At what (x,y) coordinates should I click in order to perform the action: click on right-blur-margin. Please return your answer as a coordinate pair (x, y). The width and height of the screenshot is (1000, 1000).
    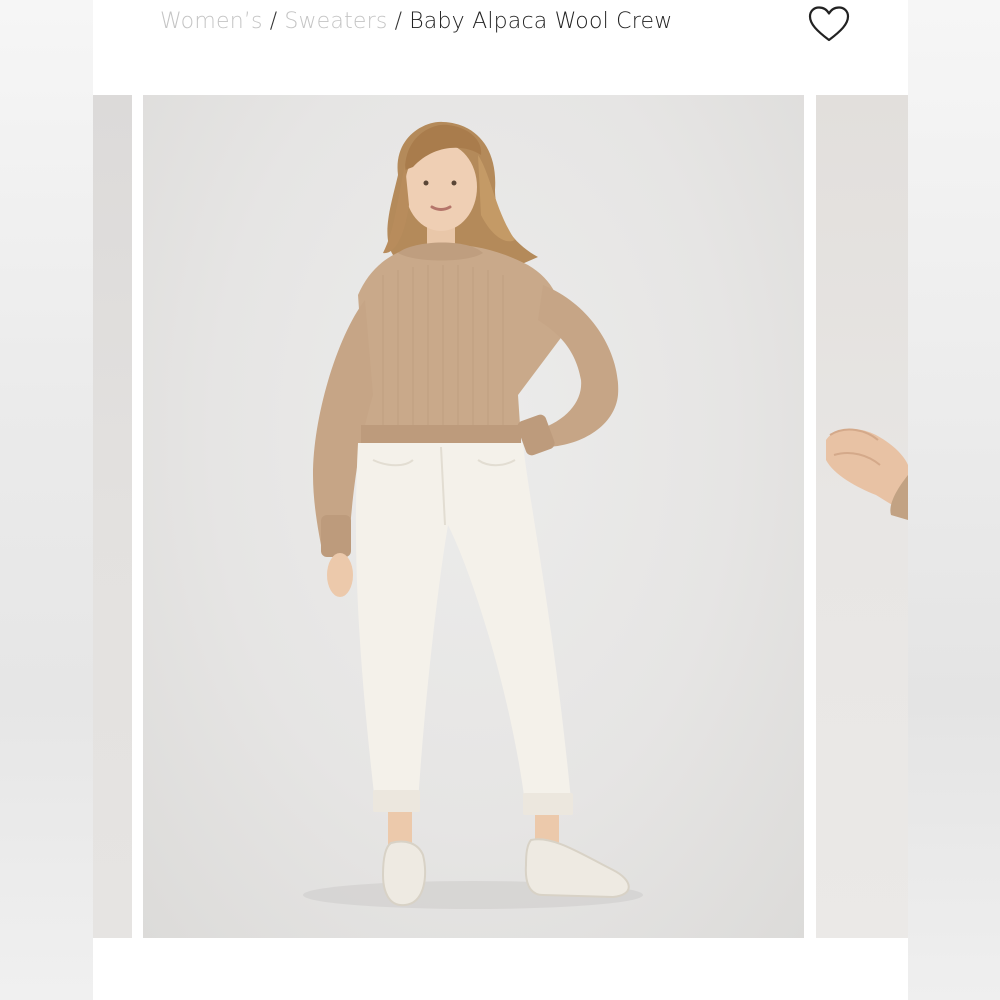
    Looking at the image, I should click on (954, 500).